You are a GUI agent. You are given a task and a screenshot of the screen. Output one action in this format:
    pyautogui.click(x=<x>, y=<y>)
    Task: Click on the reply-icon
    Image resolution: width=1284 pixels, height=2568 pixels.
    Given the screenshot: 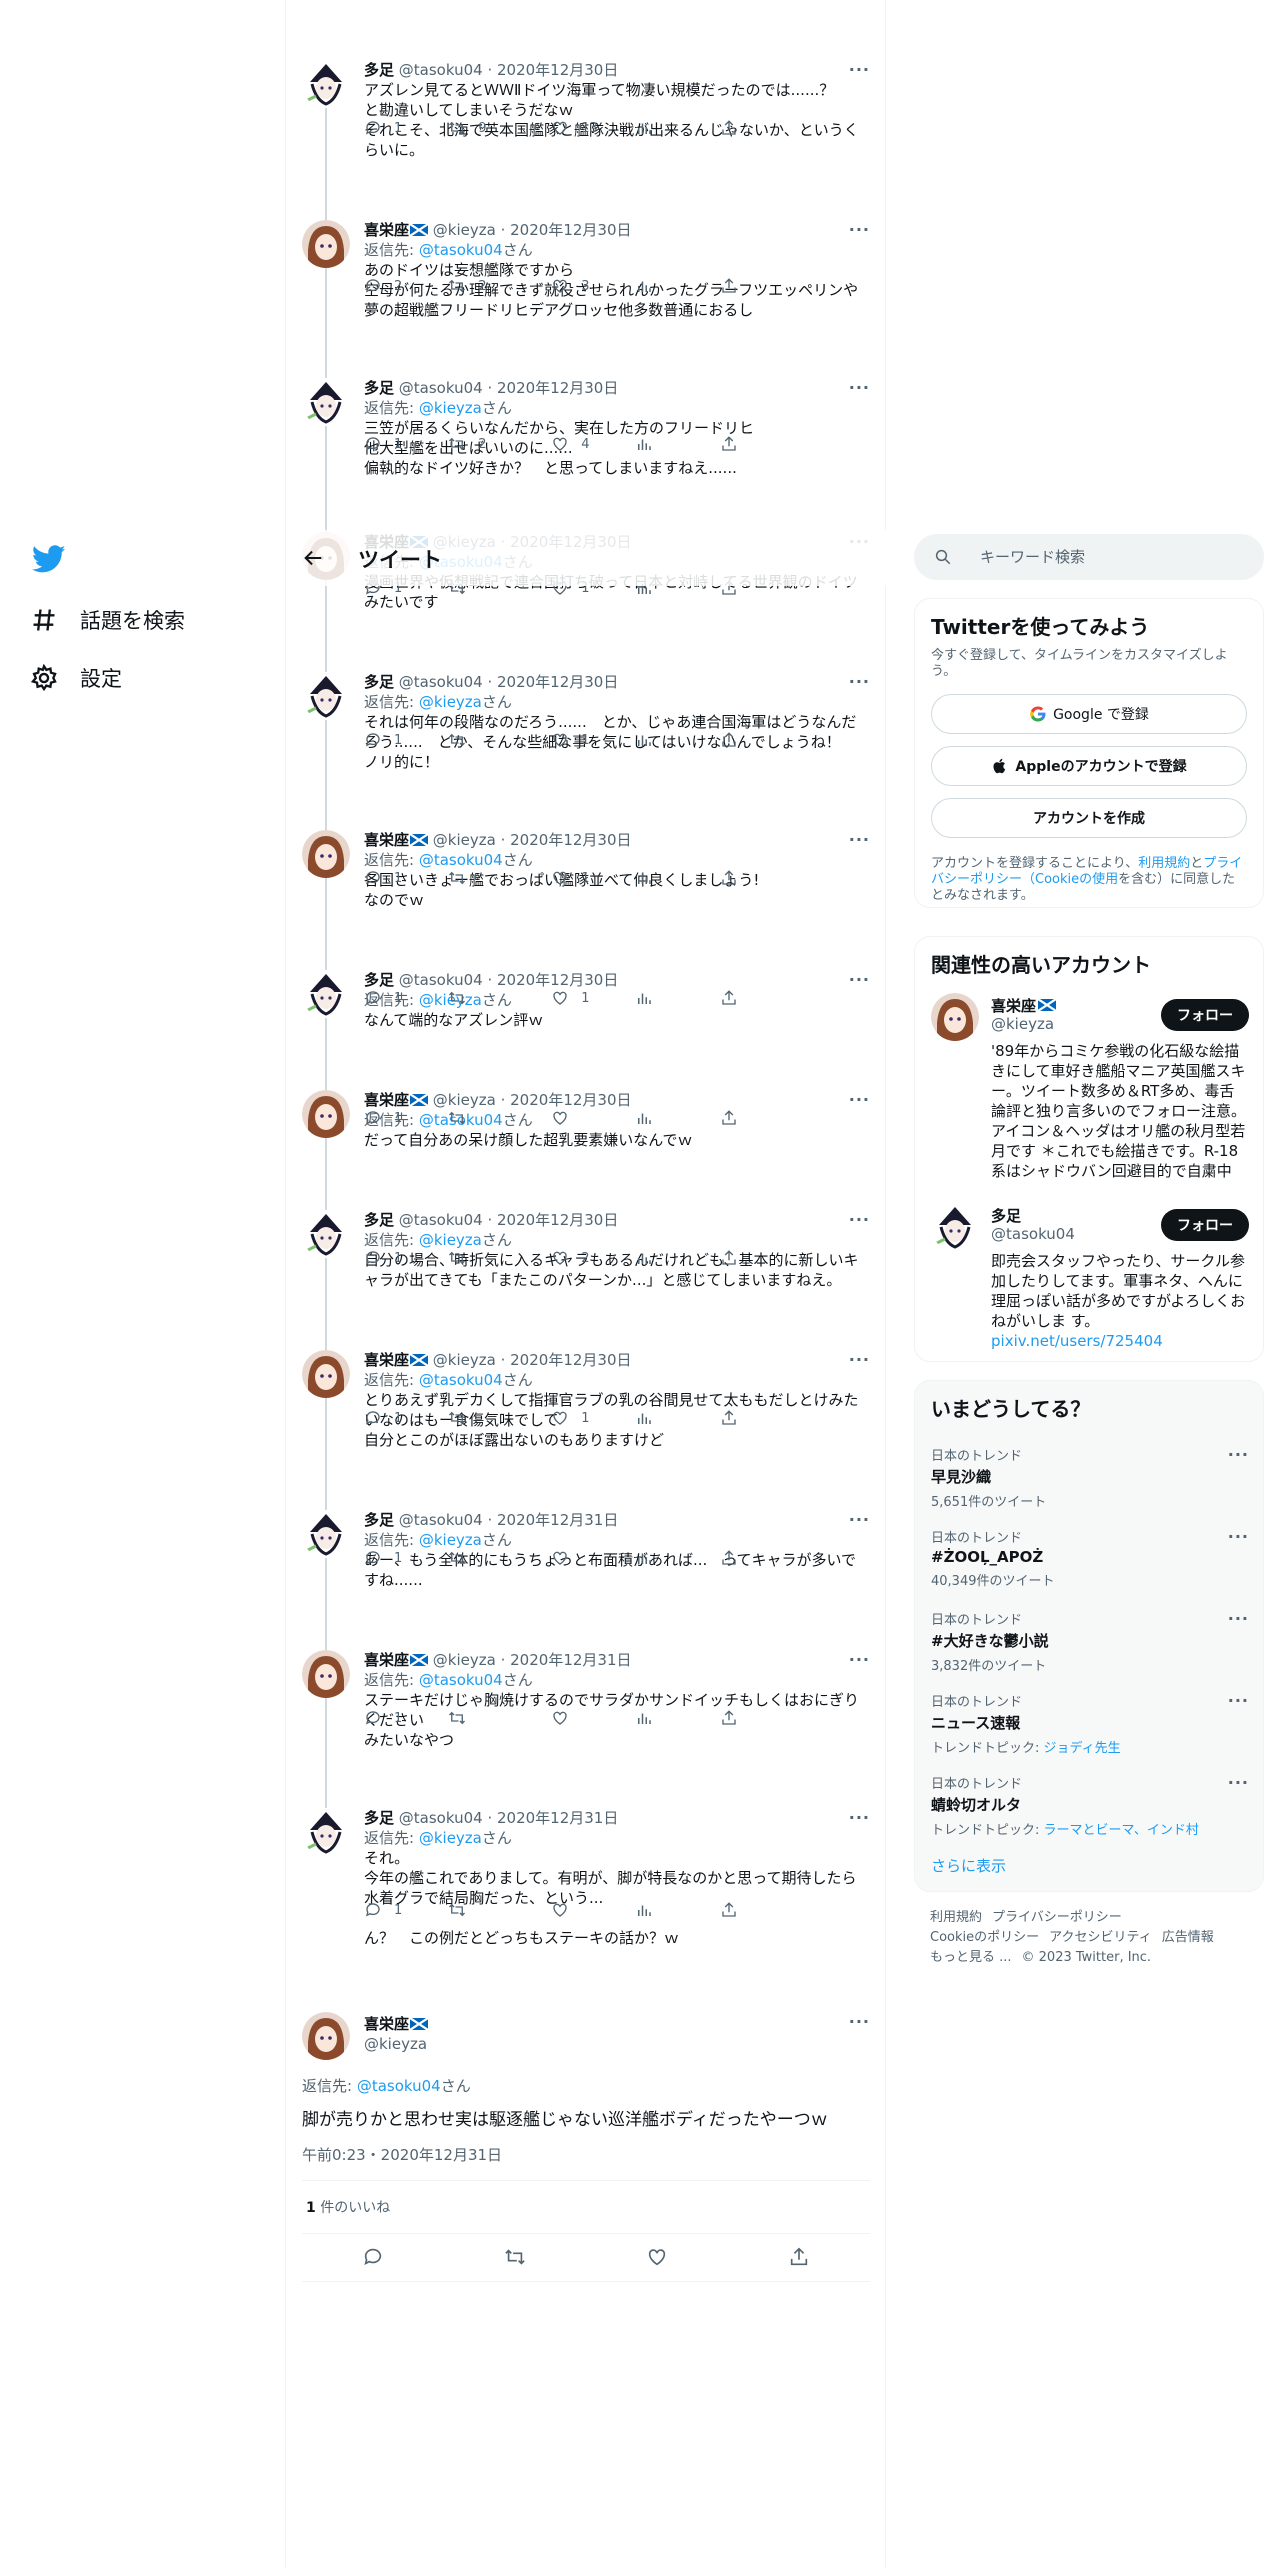 What is the action you would take?
    pyautogui.click(x=373, y=2257)
    